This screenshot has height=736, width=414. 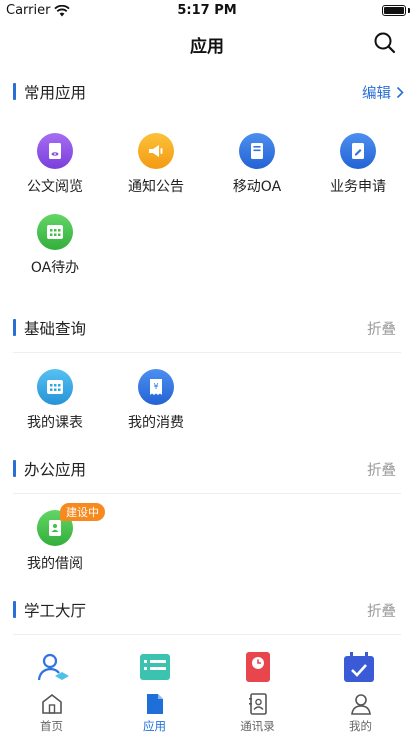 What do you see at coordinates (358, 187) in the screenshot?
I see `app-label: 业务申请` at bounding box center [358, 187].